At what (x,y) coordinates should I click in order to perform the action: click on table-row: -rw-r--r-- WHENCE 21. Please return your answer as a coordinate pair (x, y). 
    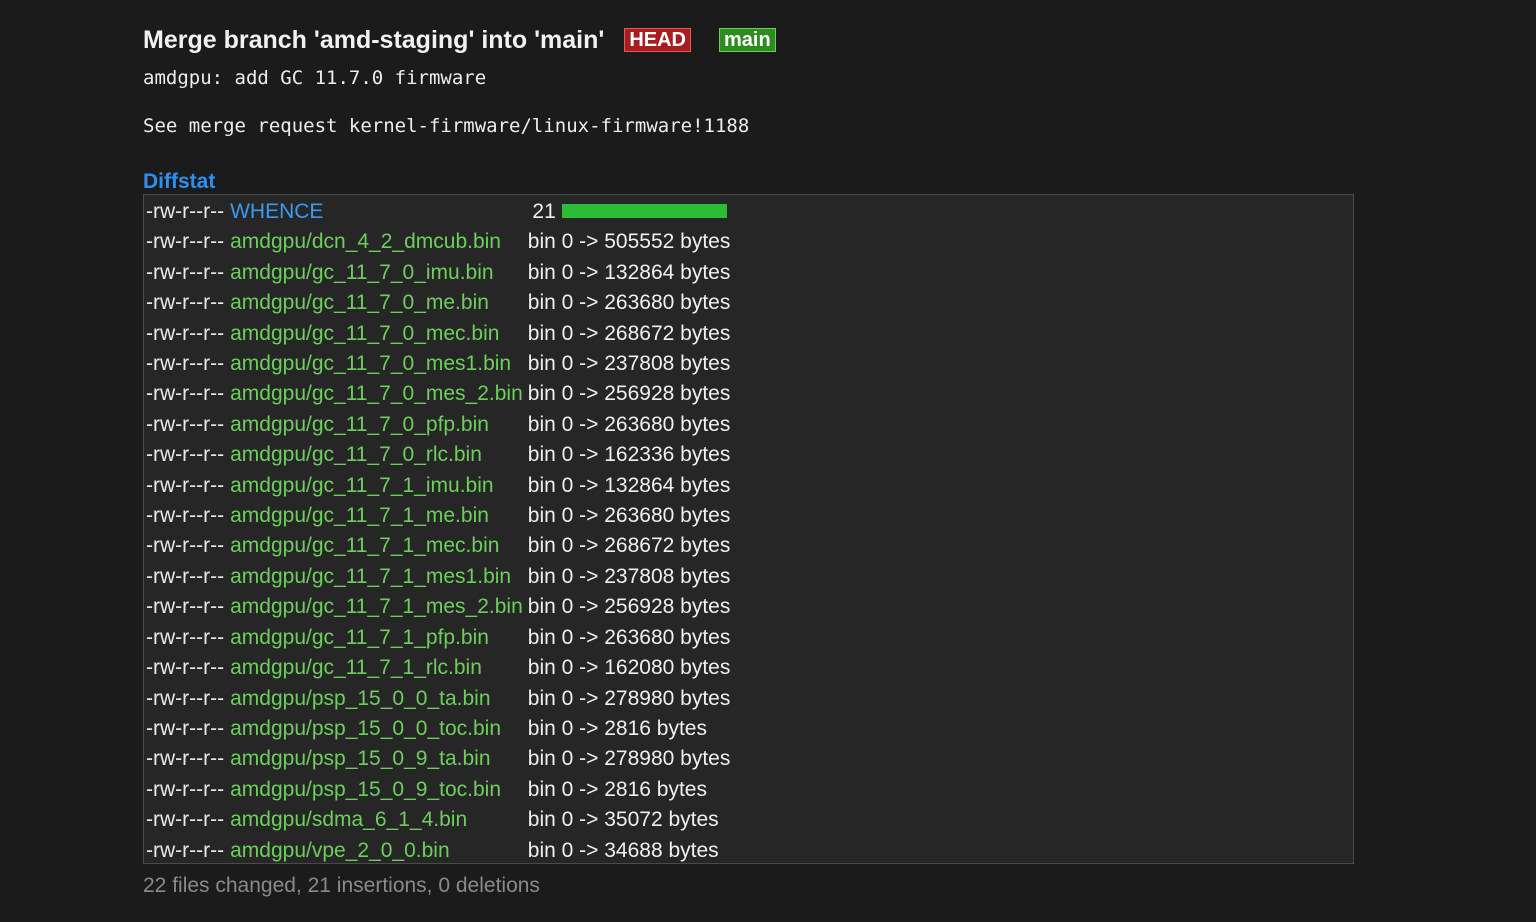
    Looking at the image, I should click on (437, 212).